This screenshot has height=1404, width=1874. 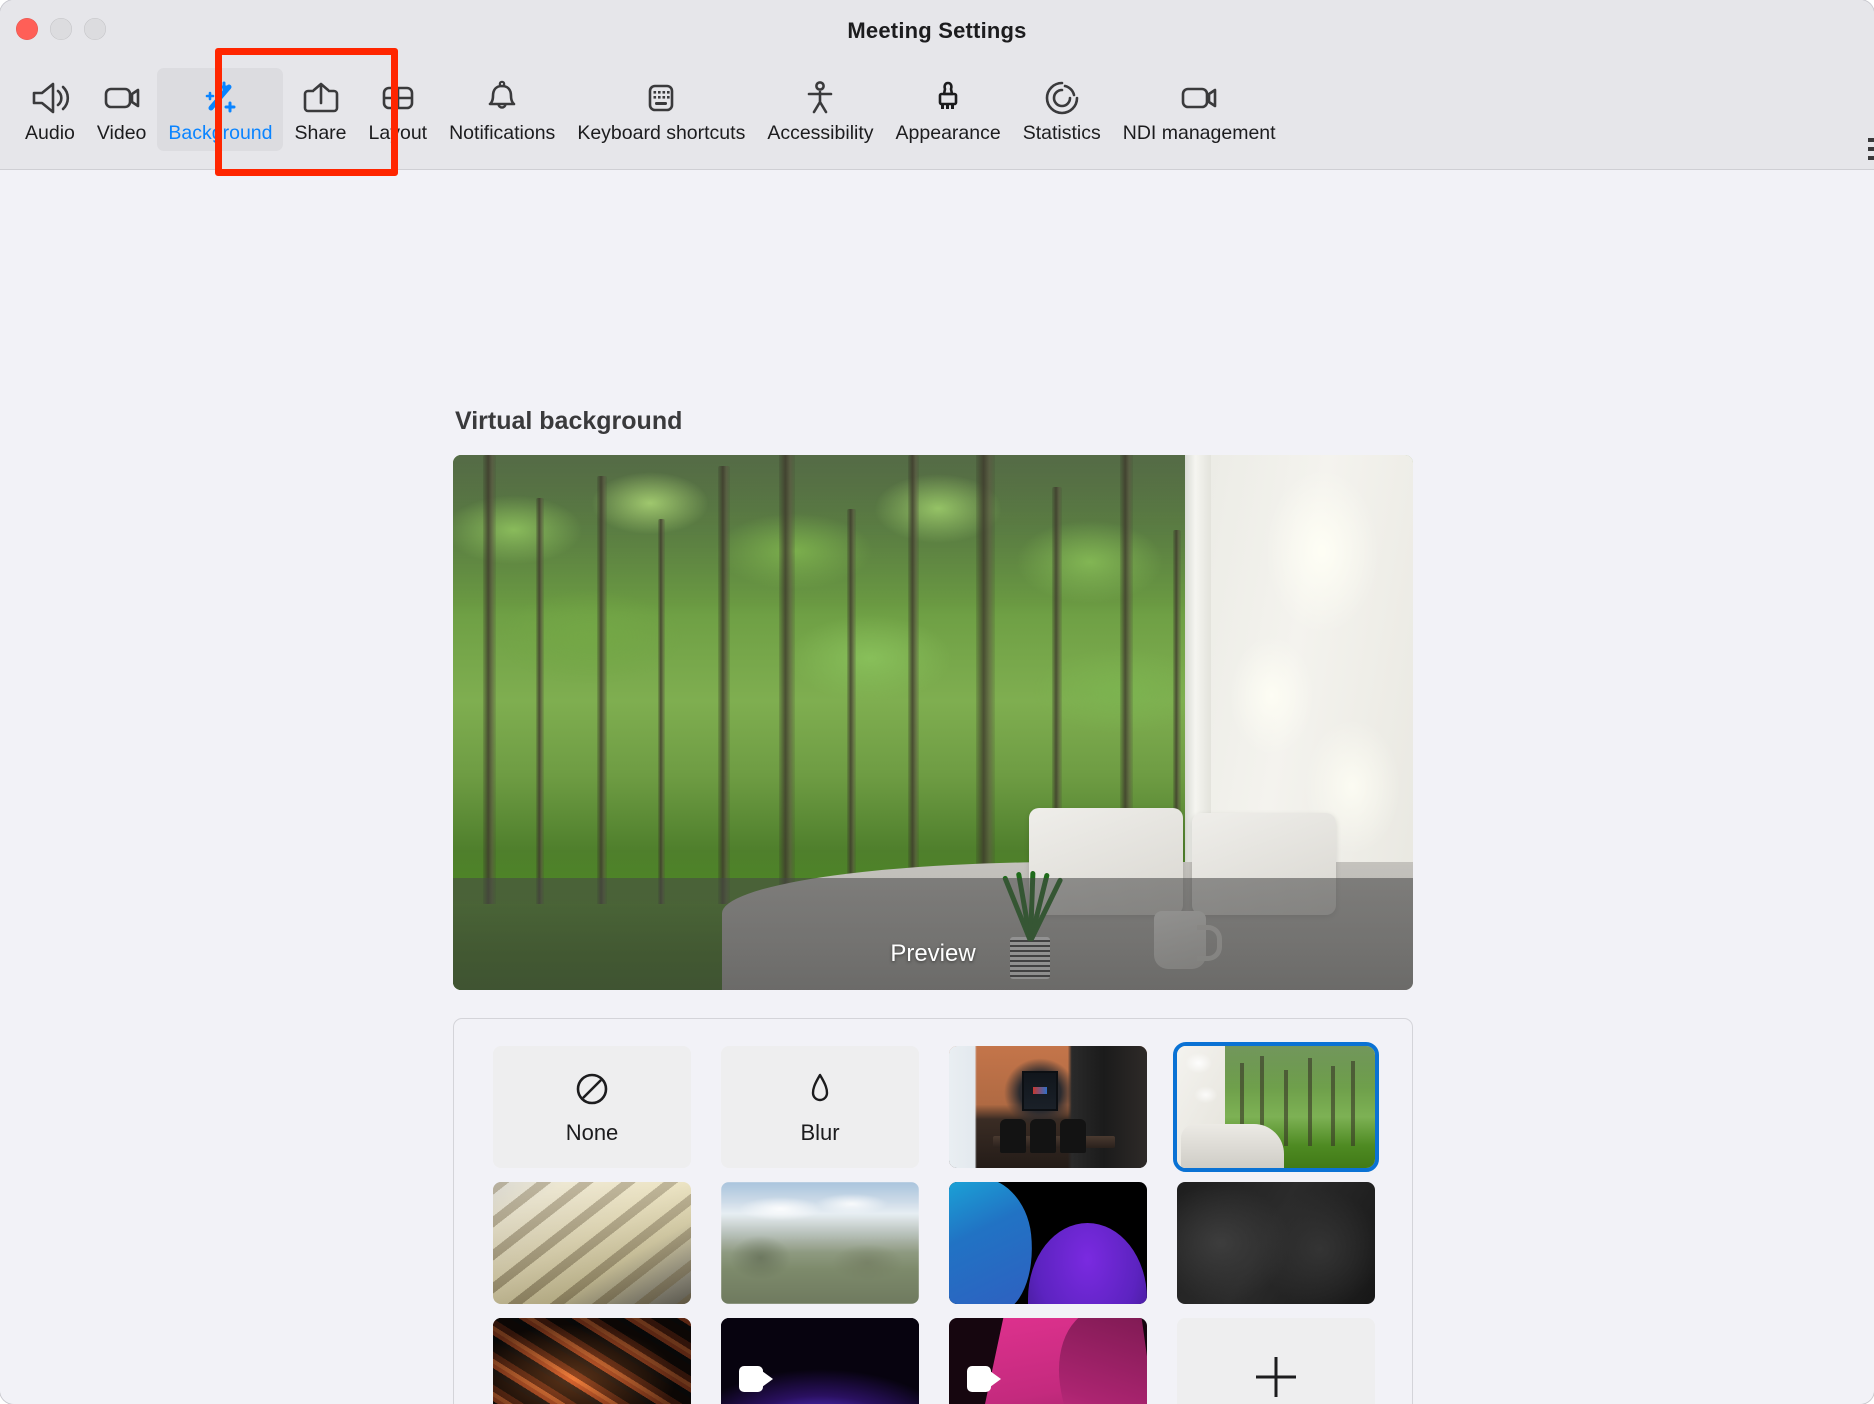 I want to click on background-option-dark-gray, so click(x=1276, y=1243).